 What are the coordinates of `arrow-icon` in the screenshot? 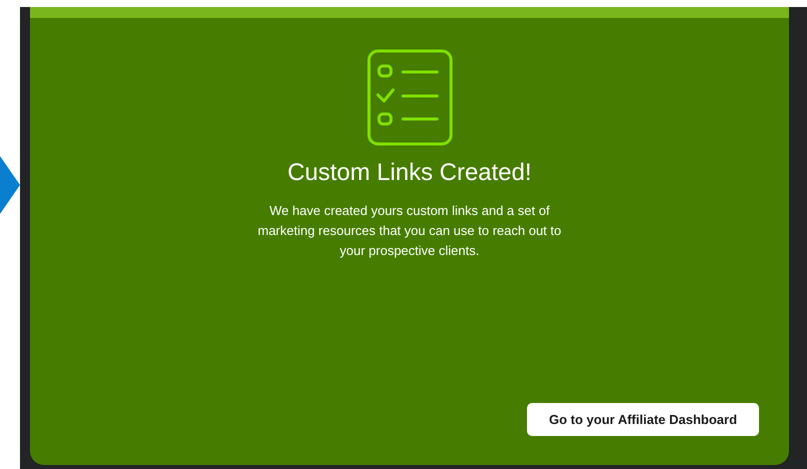 It's located at (10, 185).